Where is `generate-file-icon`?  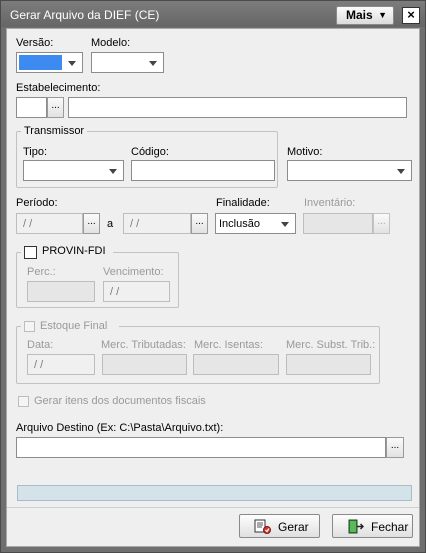 generate-file-icon is located at coordinates (262, 526).